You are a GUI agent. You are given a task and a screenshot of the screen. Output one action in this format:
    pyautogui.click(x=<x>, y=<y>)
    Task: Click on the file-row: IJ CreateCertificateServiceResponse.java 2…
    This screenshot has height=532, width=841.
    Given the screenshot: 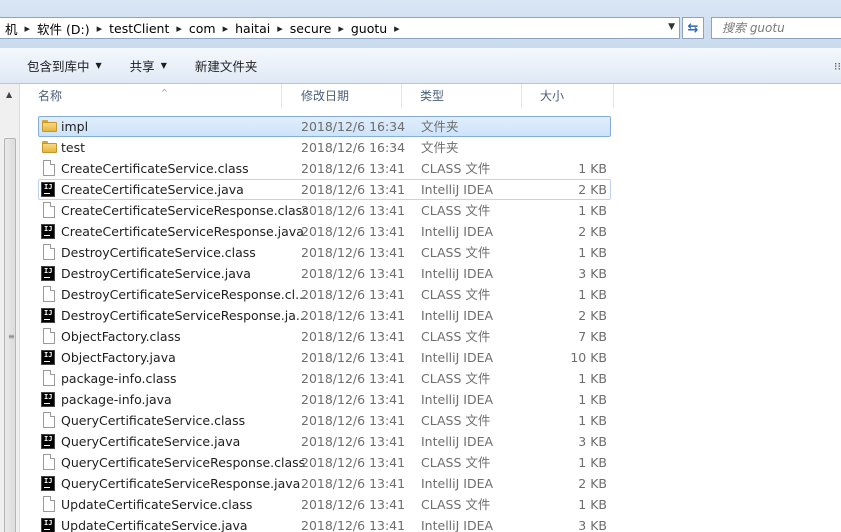 What is the action you would take?
    pyautogui.click(x=430, y=231)
    